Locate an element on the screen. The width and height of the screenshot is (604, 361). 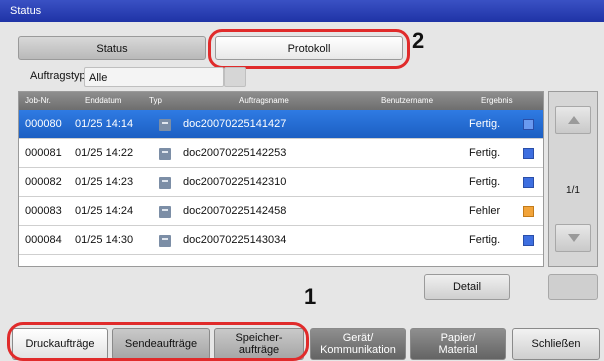
tab-label: Sendeaufträge is located at coordinates (161, 344).